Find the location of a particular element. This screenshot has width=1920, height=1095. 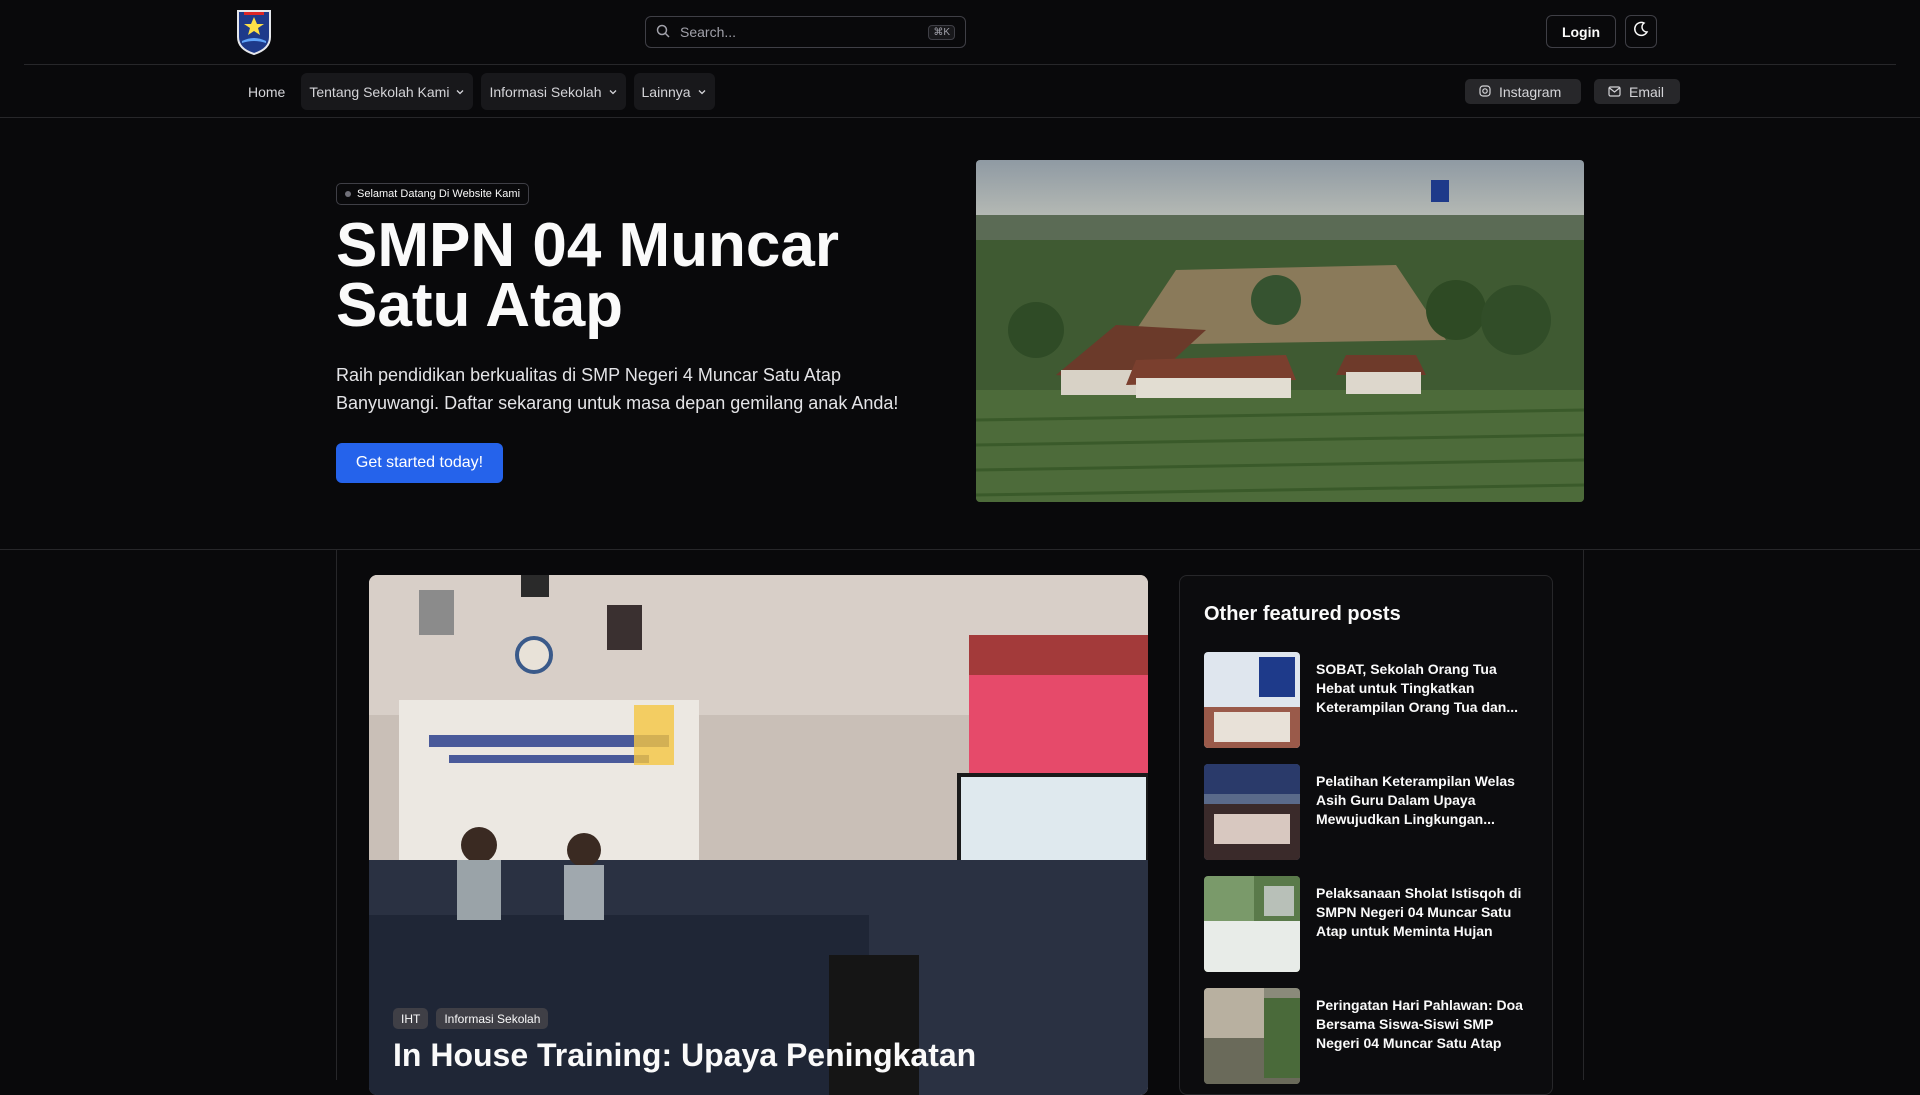

hero-title-line-2: Satu Atap is located at coordinates (480, 305).